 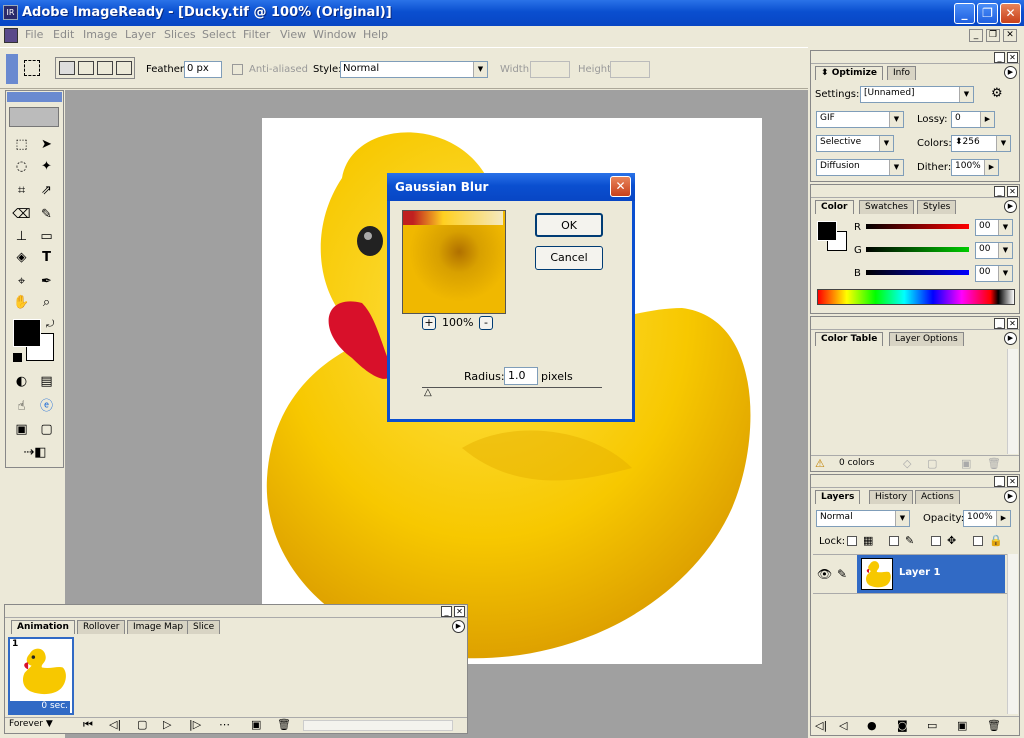 I want to click on crop-tool-icon: ⌖, so click(x=21, y=281).